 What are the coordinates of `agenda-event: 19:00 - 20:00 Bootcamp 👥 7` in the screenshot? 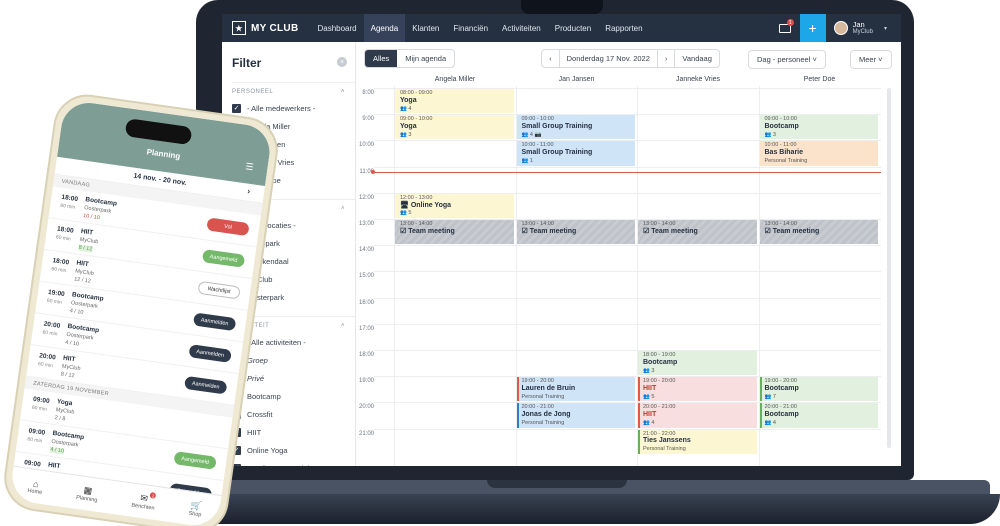 It's located at (818, 389).